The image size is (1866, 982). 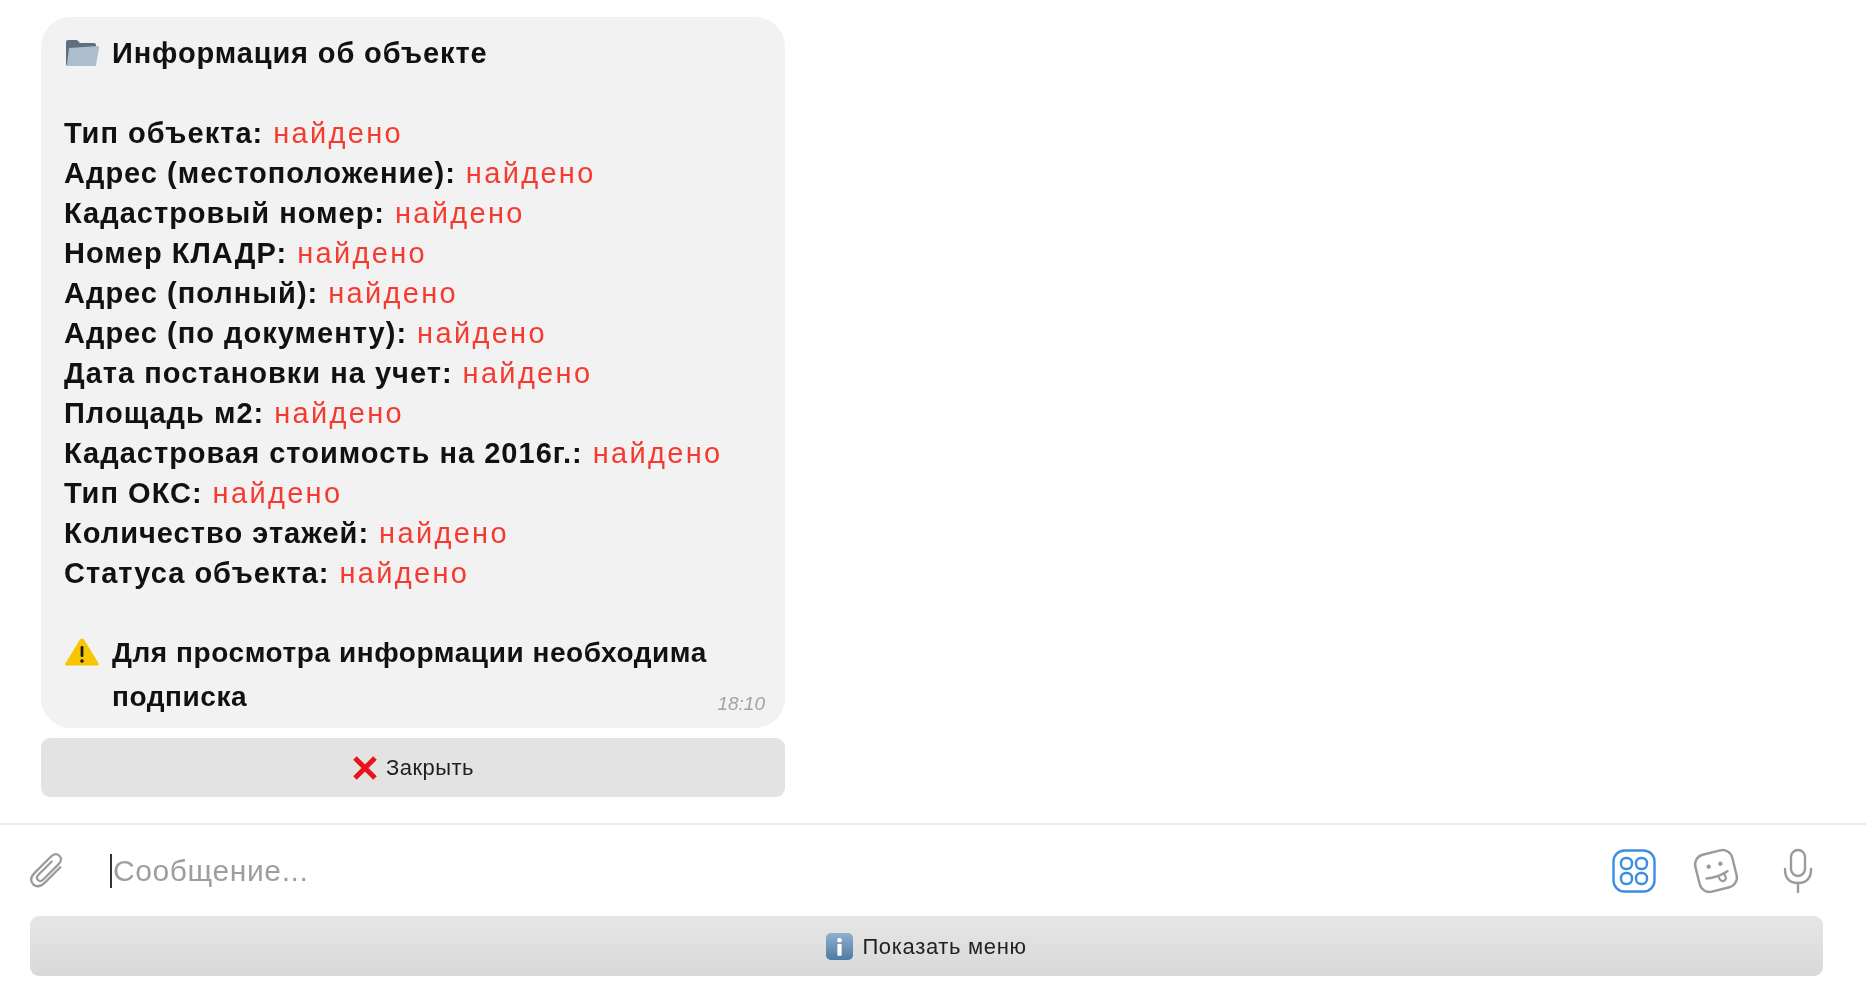 What do you see at coordinates (82, 652) in the screenshot?
I see `warning-icon` at bounding box center [82, 652].